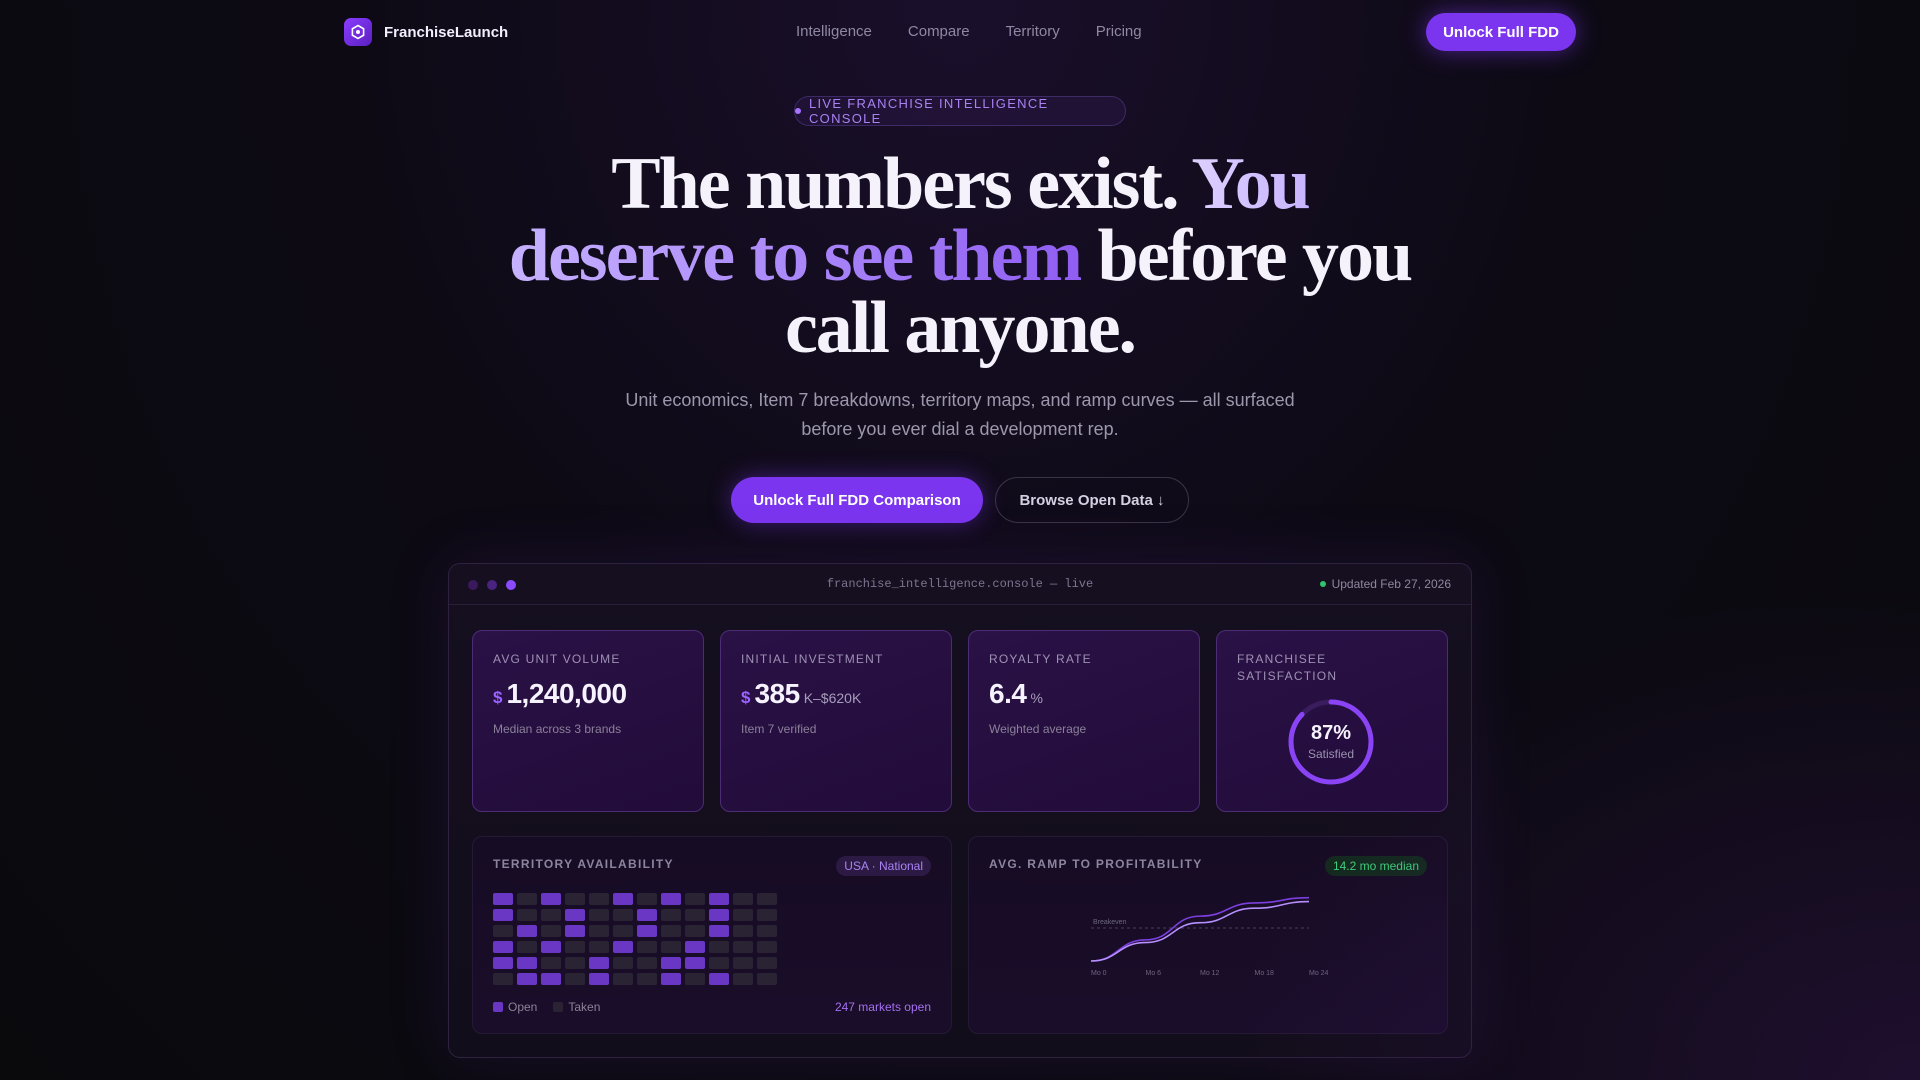 This screenshot has width=1920, height=1080. I want to click on nav-link-territory: Territory, so click(1033, 31).